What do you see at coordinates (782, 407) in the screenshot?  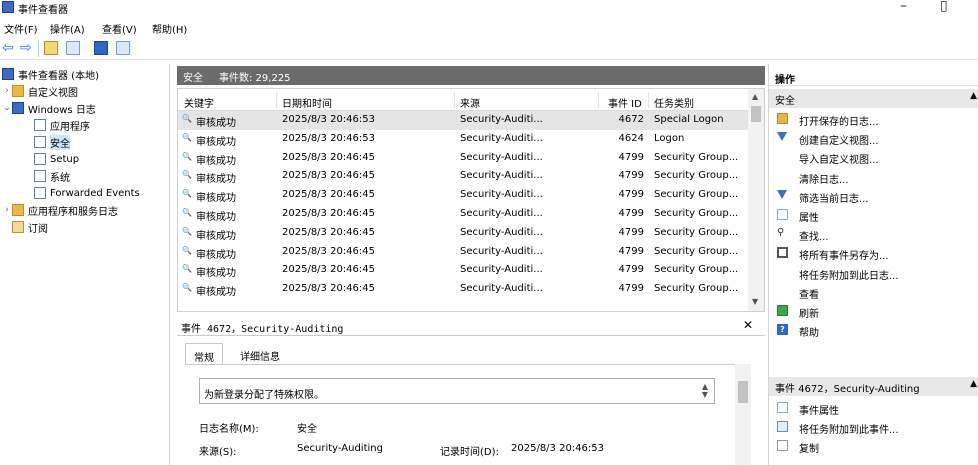 I see `event-properties-icon` at bounding box center [782, 407].